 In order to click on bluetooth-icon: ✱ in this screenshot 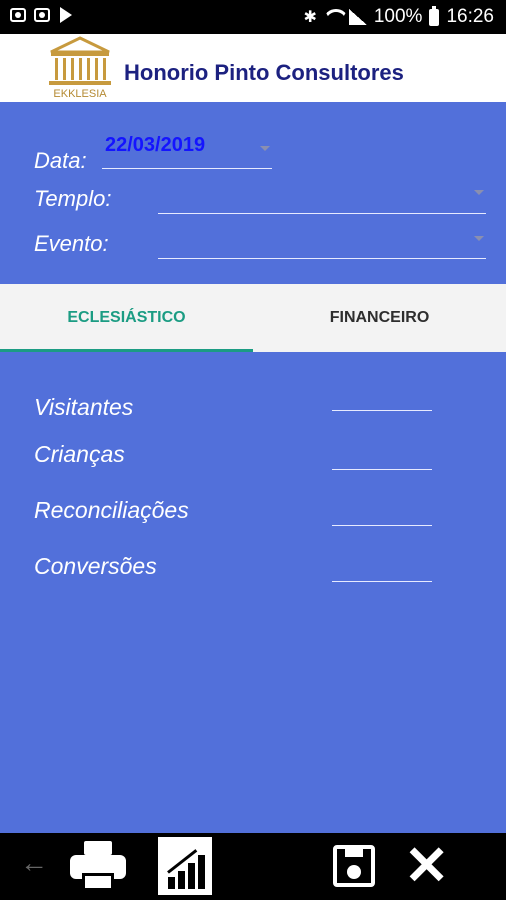, I will do `click(310, 17)`.